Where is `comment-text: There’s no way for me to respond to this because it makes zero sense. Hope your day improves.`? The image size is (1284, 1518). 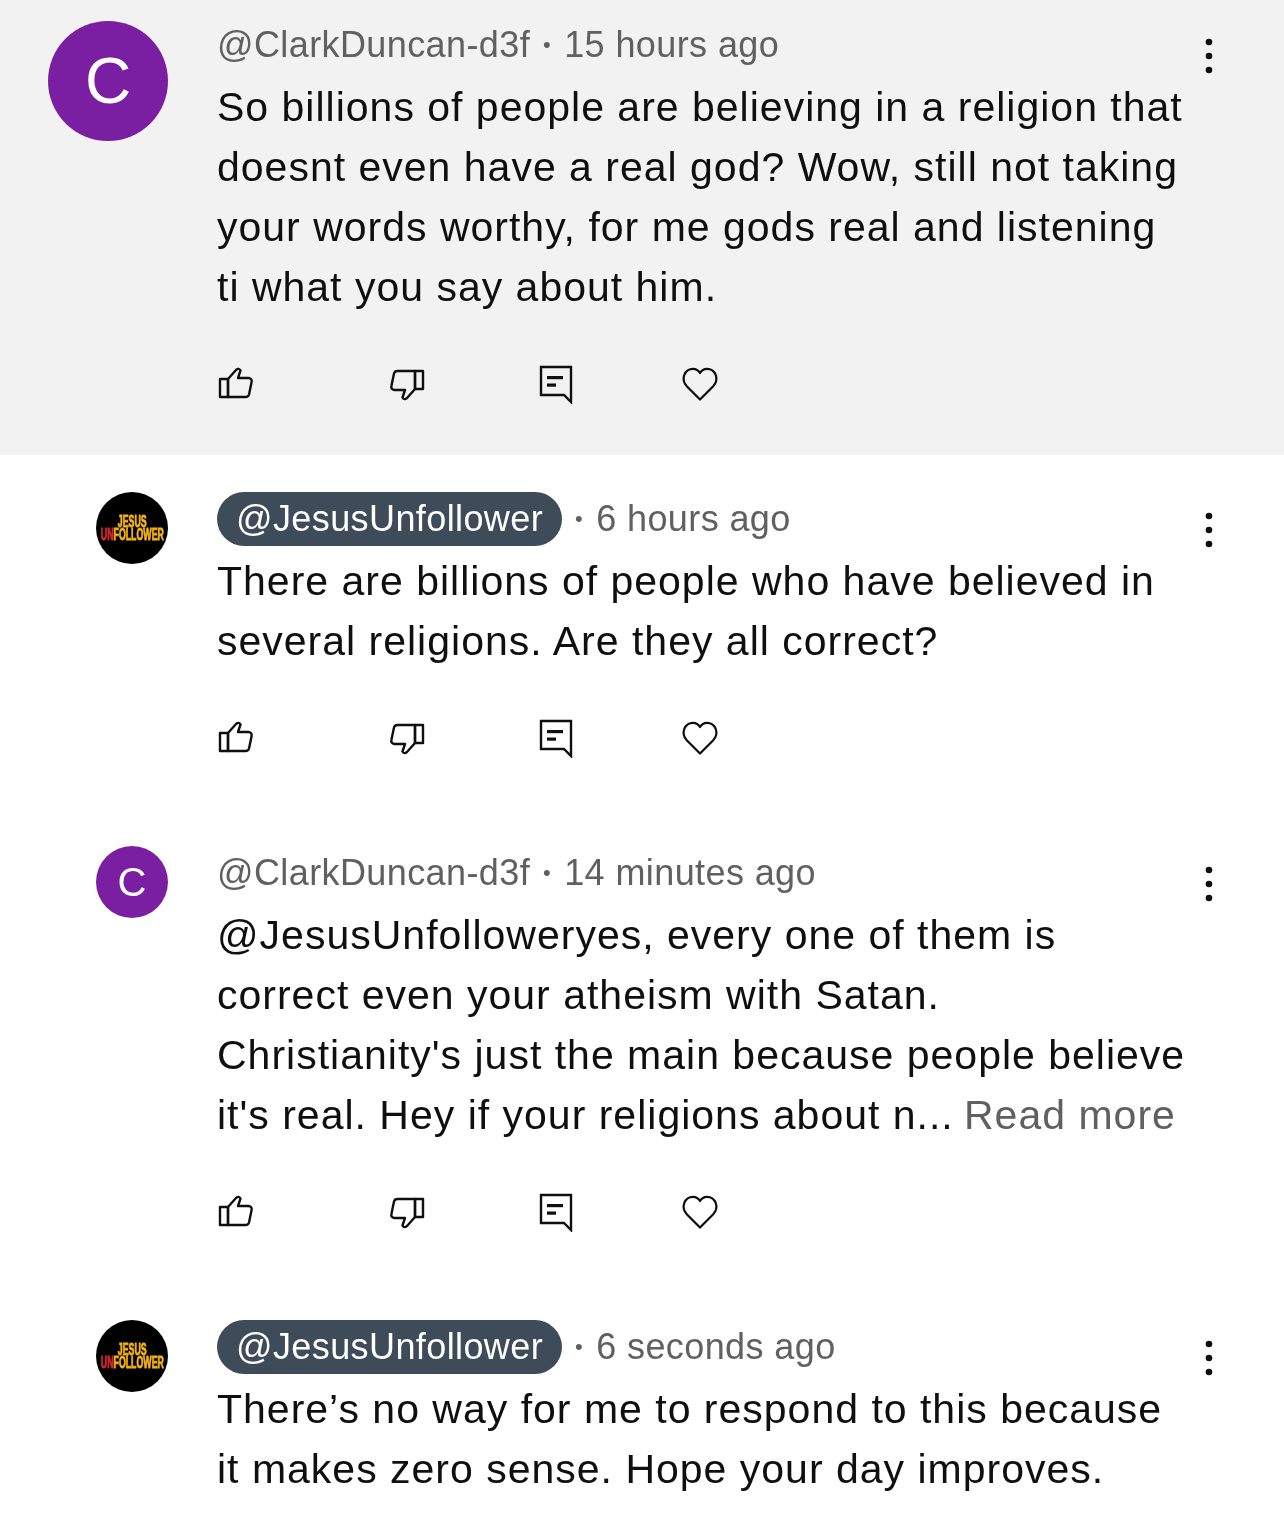
comment-text: There’s no way for me to respond to this because it makes zero sense. Hope your day improves. is located at coordinates (690, 1439).